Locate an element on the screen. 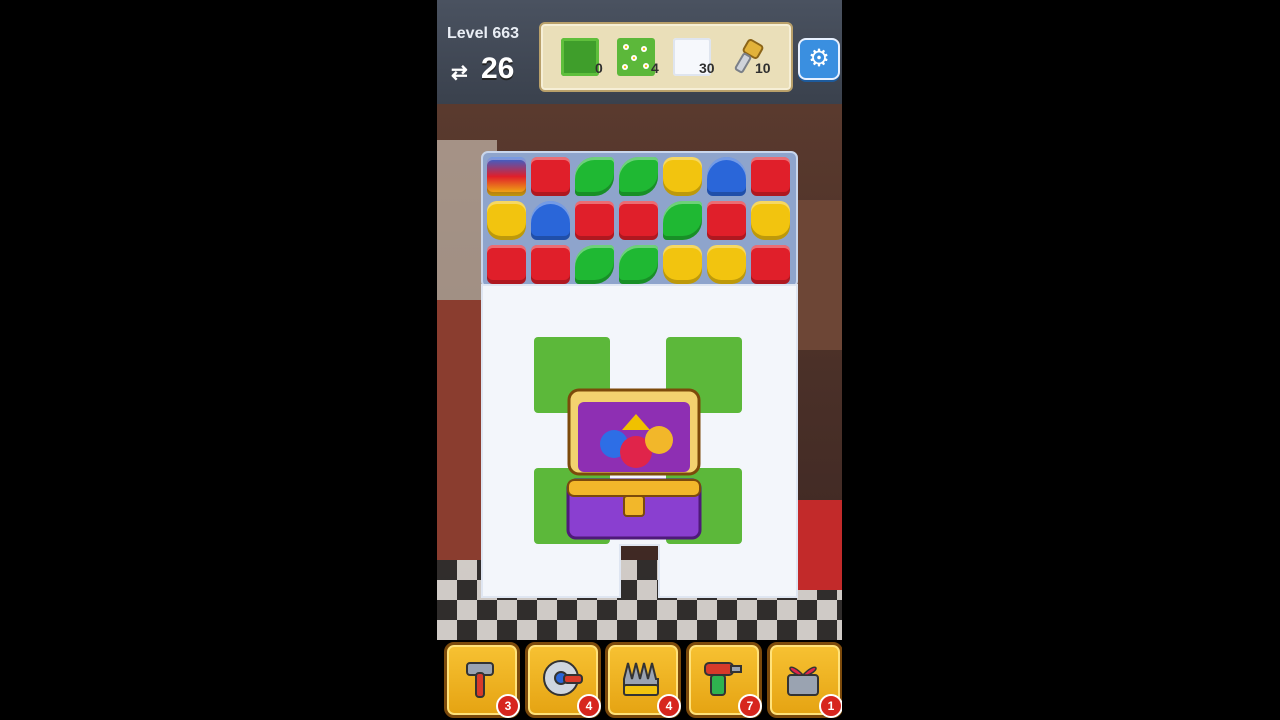 This screenshot has height=720, width=1280. rake-booster-button: 4 is located at coordinates (643, 680).